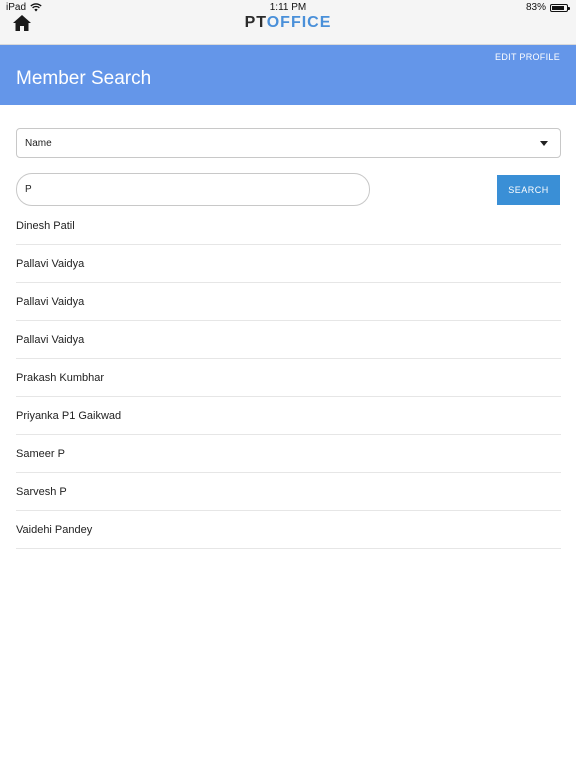 This screenshot has width=576, height=768. I want to click on logo-pt: PT, so click(255, 22).